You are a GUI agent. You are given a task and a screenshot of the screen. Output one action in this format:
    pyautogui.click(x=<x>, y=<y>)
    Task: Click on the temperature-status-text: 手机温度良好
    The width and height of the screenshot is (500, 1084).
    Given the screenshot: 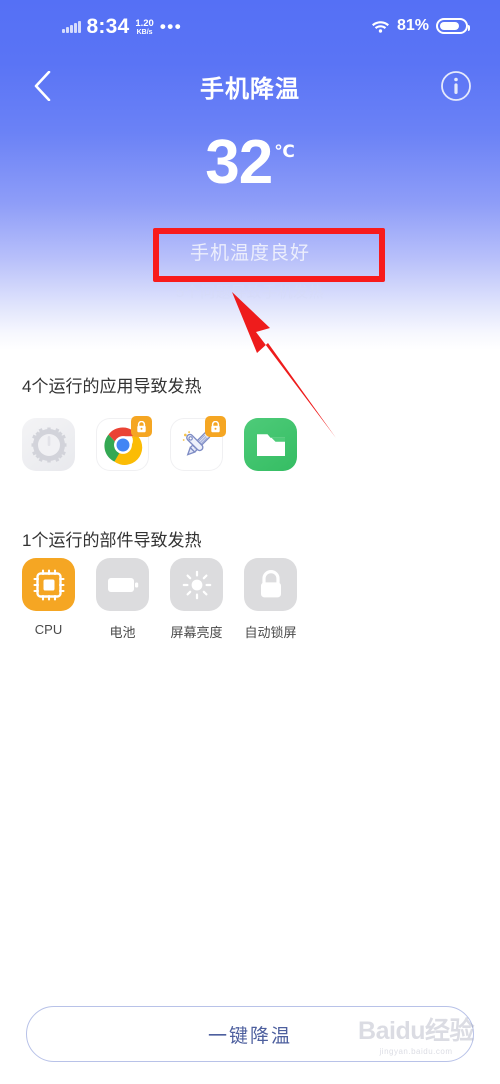 What is the action you would take?
    pyautogui.click(x=249, y=253)
    